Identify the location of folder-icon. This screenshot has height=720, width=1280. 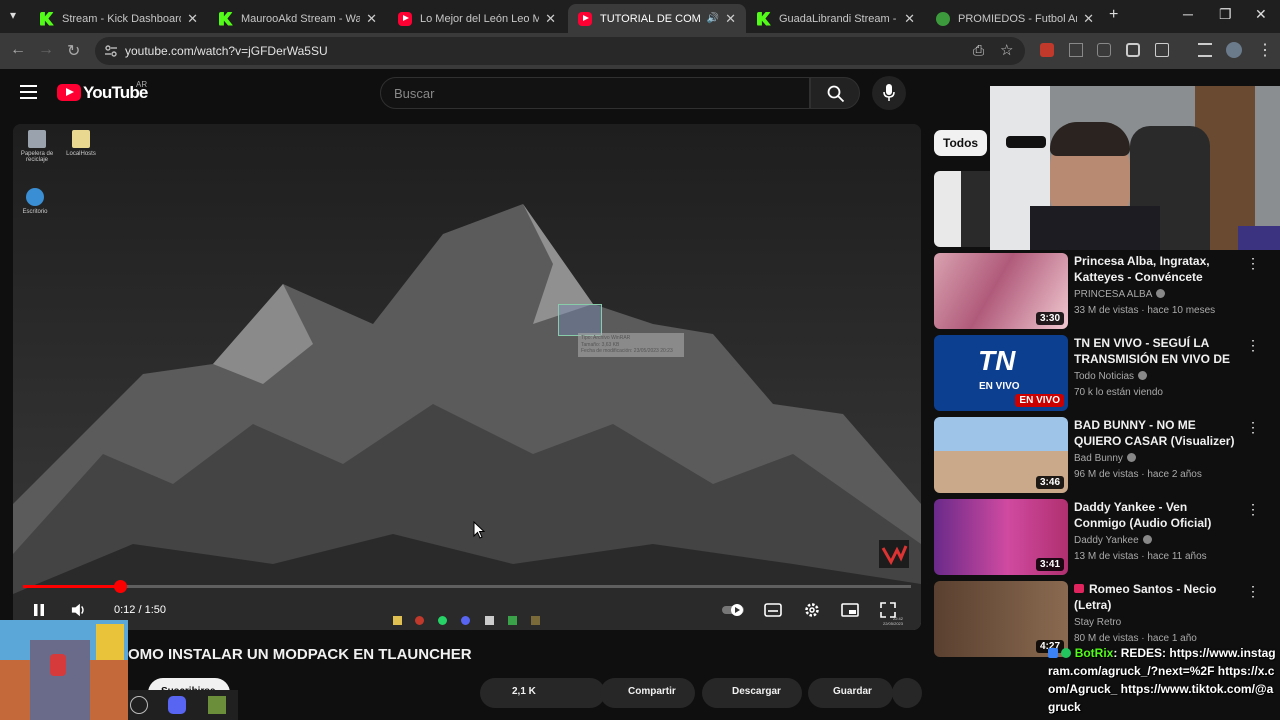
(81, 139).